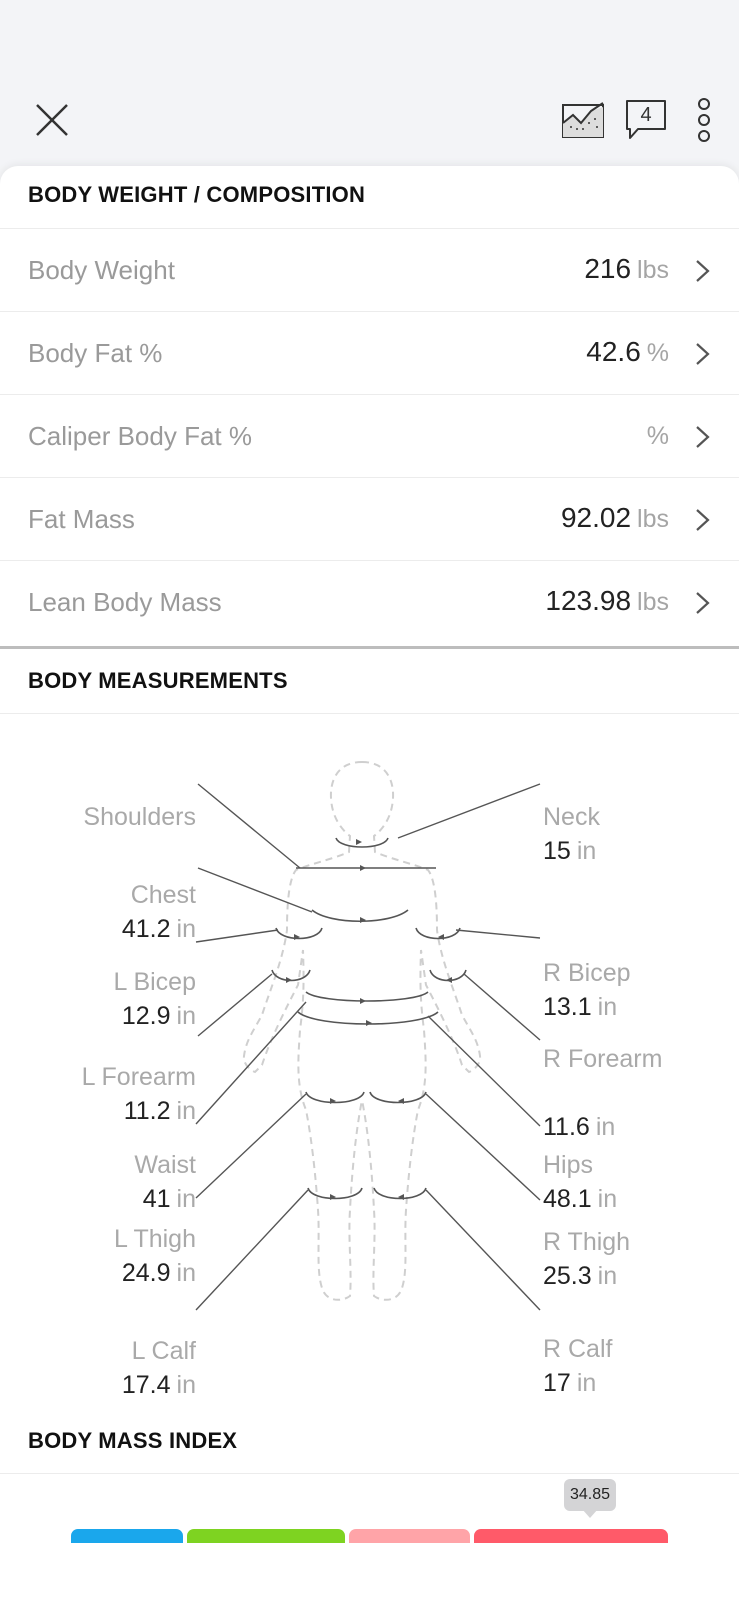  I want to click on row-label: Caliper Body Fat %, so click(140, 436).